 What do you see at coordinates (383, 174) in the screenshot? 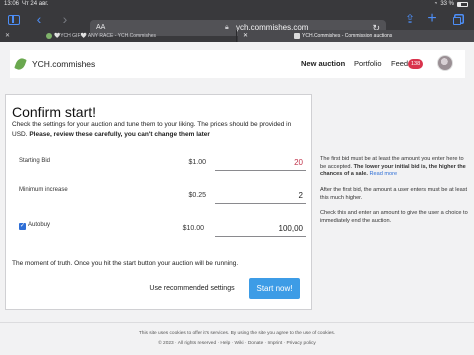
I see `read-more-link: Read more` at bounding box center [383, 174].